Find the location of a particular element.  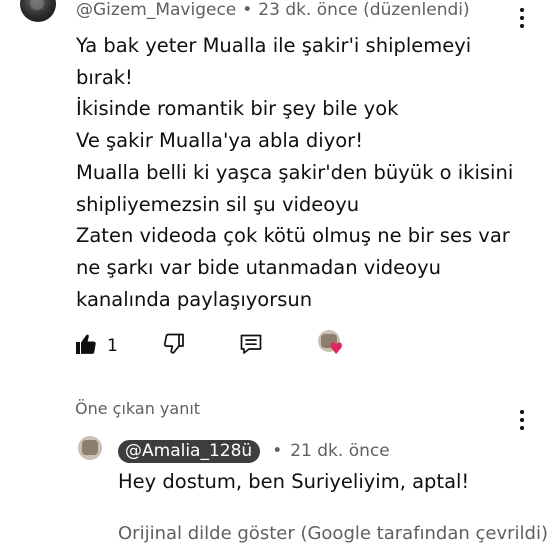

comment-header: @Gizem_Mavigece • 23 dk. önce (düzenlendi) is located at coordinates (273, 10).